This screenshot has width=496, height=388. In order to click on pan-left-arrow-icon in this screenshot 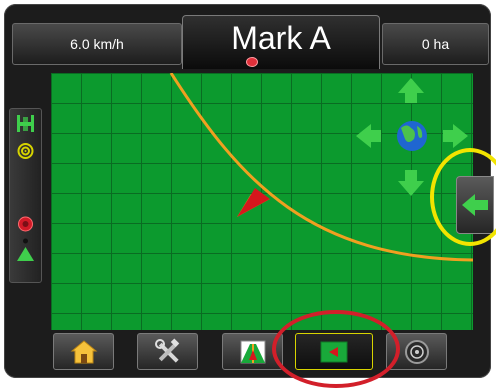, I will do `click(368, 136)`.